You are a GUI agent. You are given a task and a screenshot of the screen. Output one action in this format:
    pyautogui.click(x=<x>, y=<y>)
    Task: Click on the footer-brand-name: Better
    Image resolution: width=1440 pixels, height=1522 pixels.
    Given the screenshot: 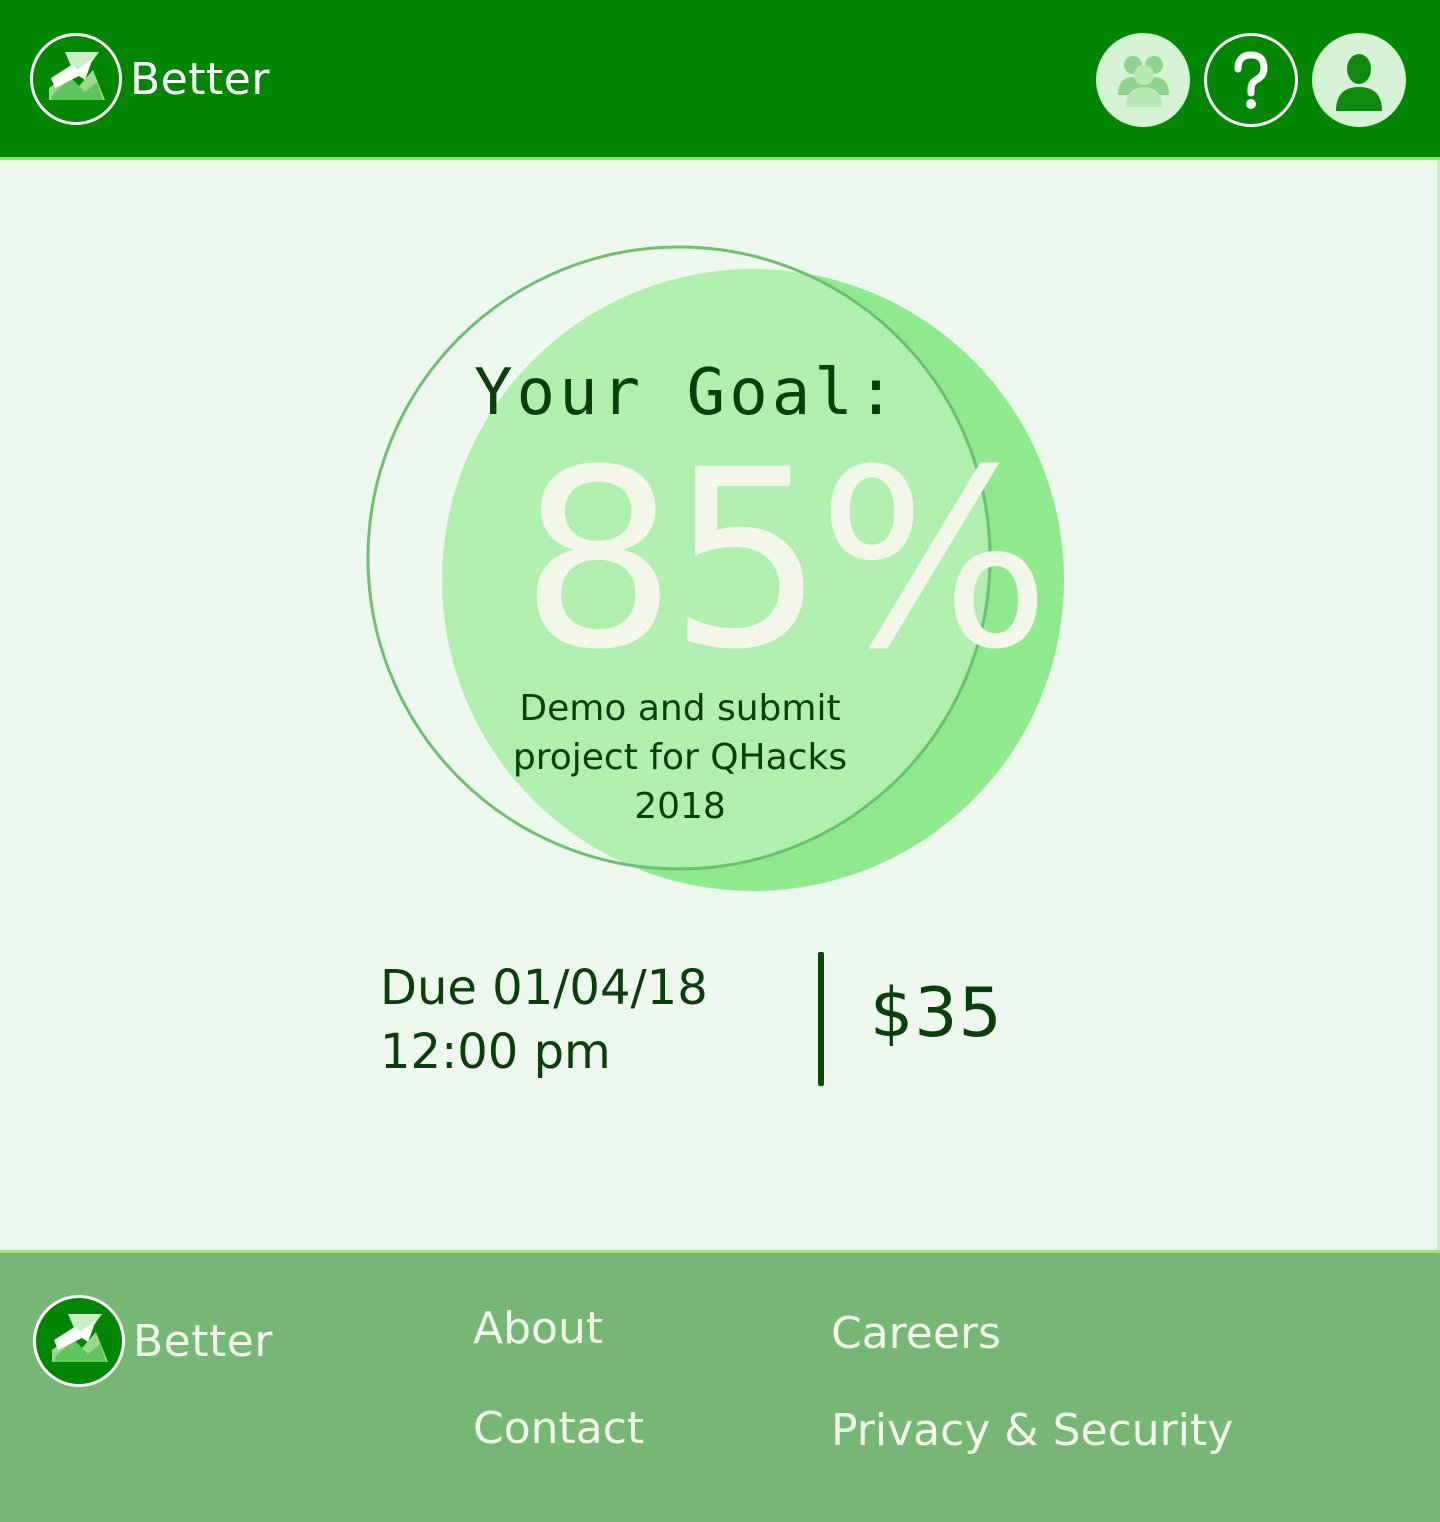 What is the action you would take?
    pyautogui.click(x=203, y=1341)
    